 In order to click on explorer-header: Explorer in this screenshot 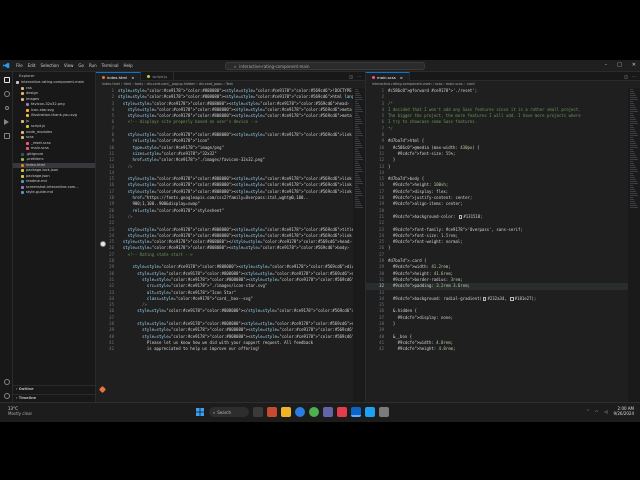, I will do `click(27, 75)`.